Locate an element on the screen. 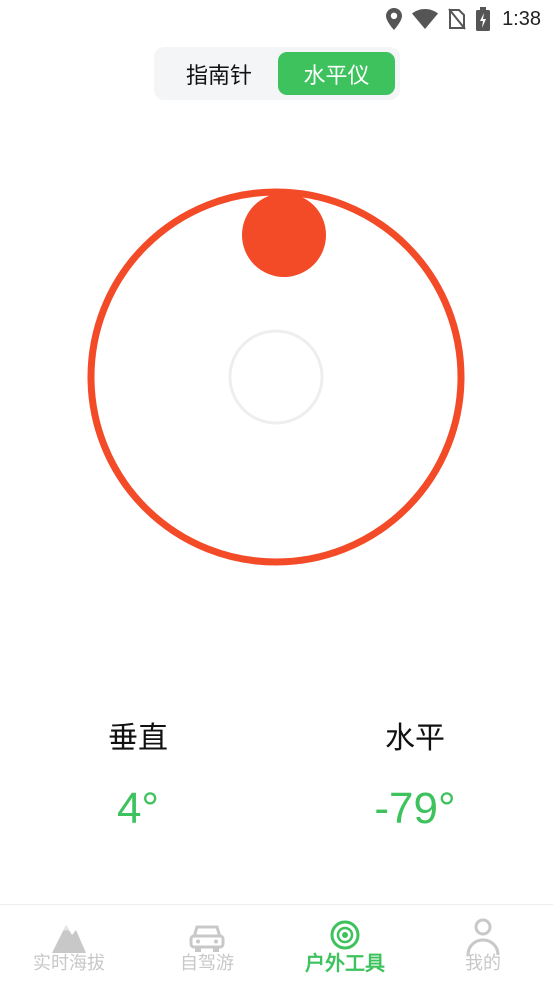 The width and height of the screenshot is (553, 983). level-center-ring is located at coordinates (276, 377).